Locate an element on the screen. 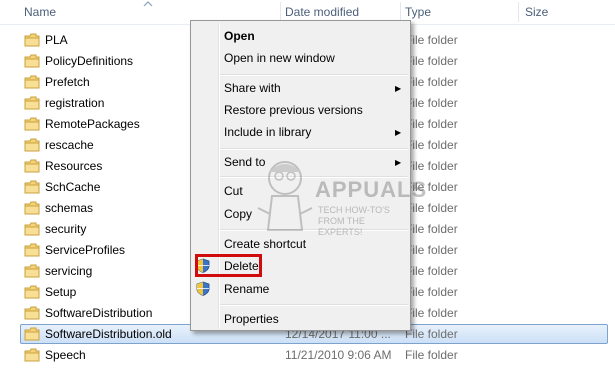  file-name: servicing is located at coordinates (69, 271).